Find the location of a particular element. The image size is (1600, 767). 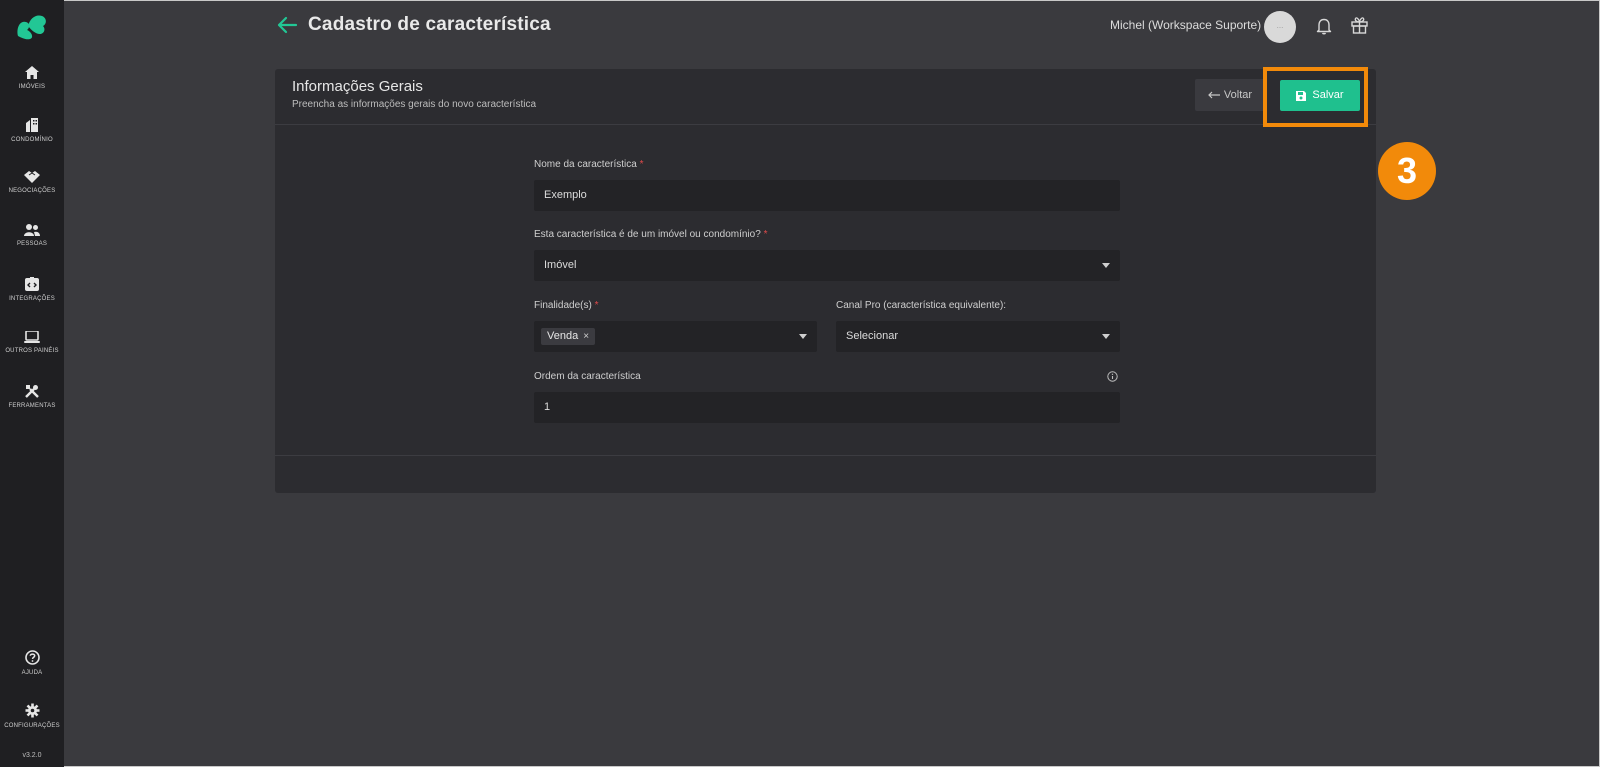

arrow-left-icon is located at coordinates (1214, 95).